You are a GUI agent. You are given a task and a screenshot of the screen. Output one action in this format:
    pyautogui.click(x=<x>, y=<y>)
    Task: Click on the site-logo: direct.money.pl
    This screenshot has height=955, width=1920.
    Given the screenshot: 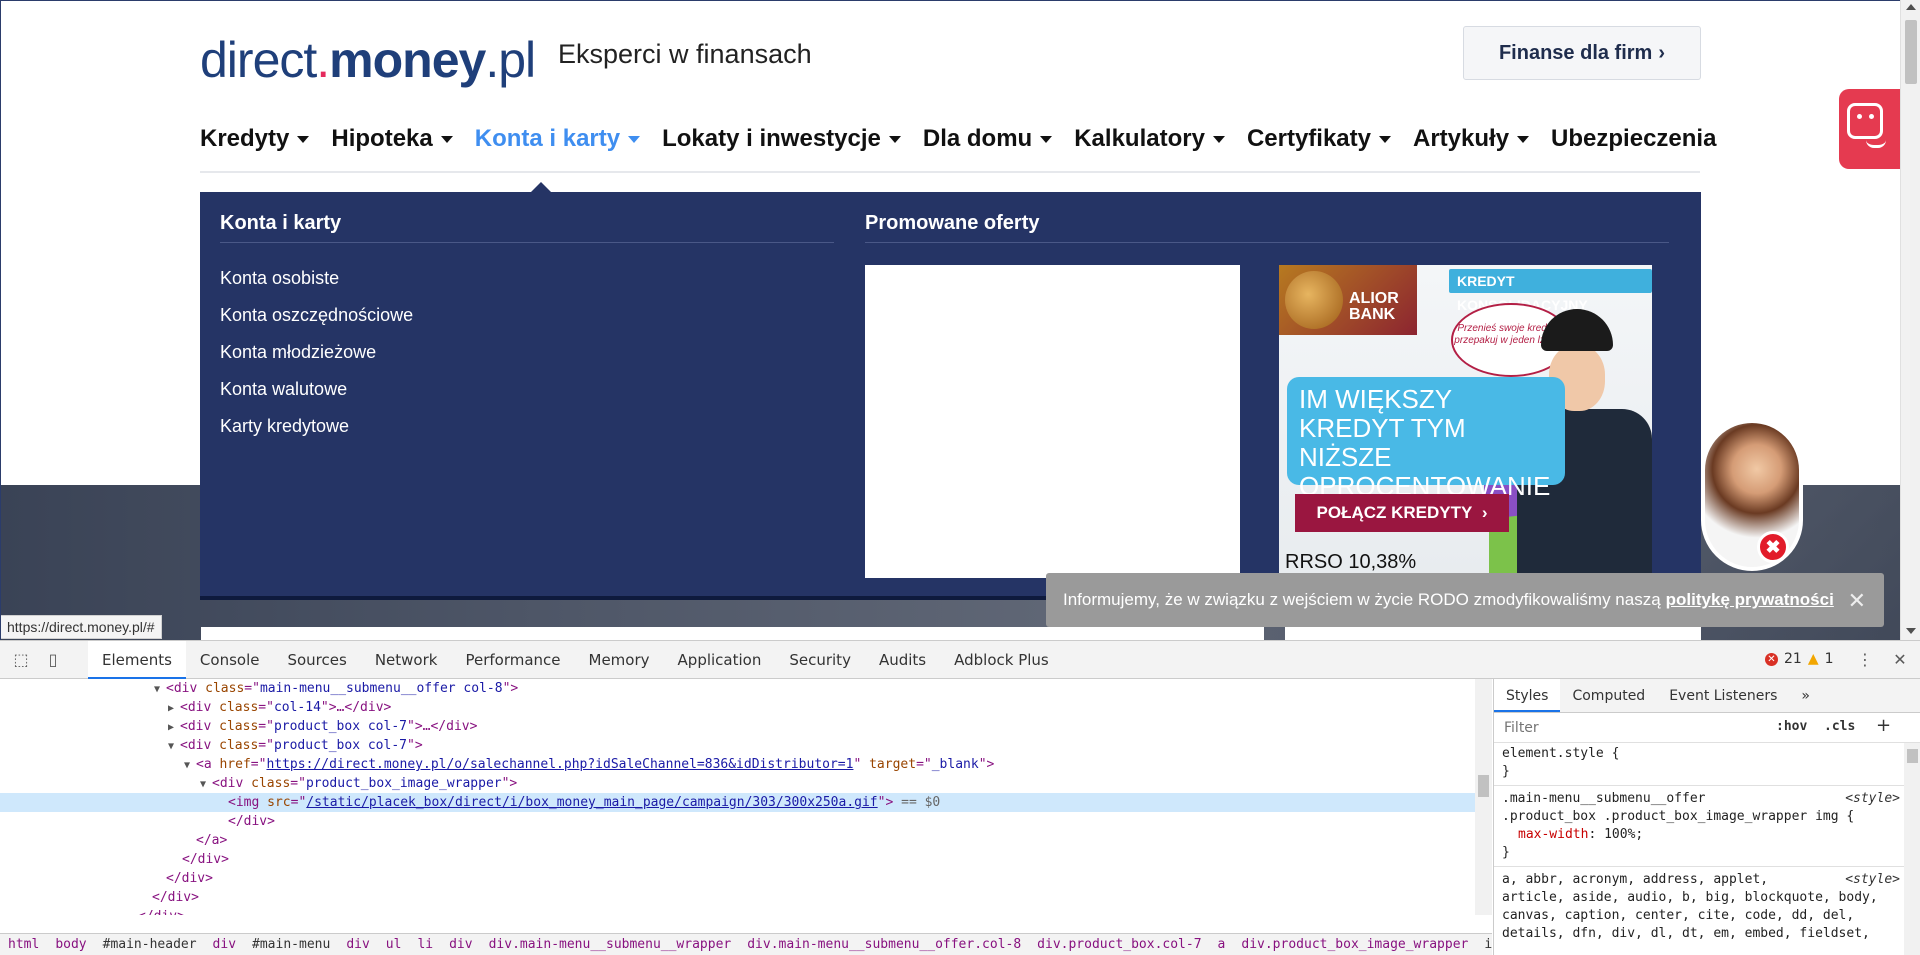 What is the action you would take?
    pyautogui.click(x=368, y=60)
    